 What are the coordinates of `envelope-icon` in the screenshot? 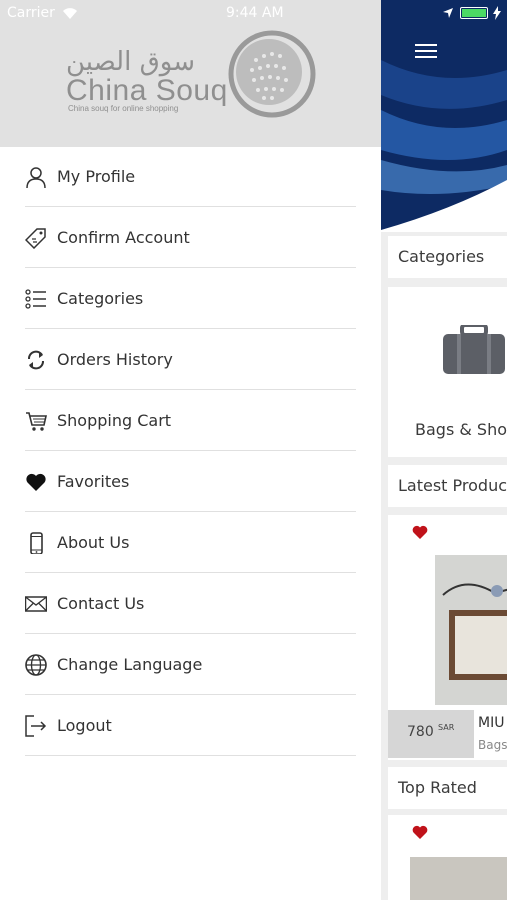 It's located at (36, 604).